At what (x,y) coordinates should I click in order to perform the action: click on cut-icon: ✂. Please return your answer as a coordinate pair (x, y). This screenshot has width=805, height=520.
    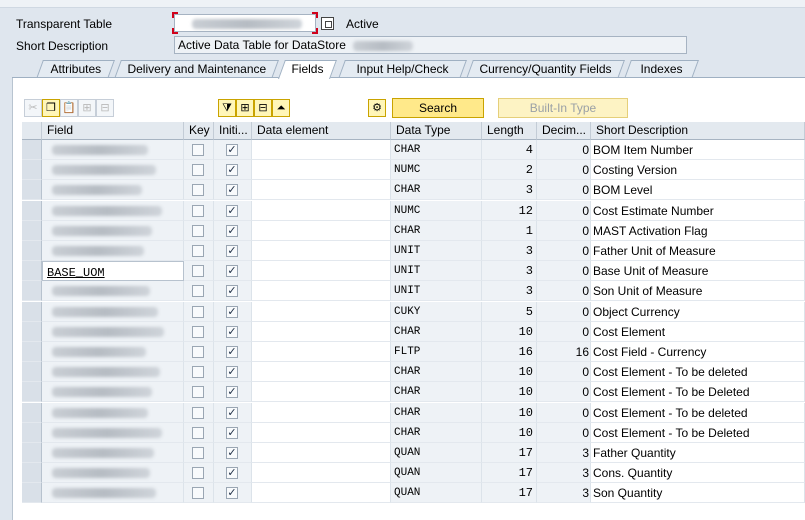
    Looking at the image, I should click on (33, 108).